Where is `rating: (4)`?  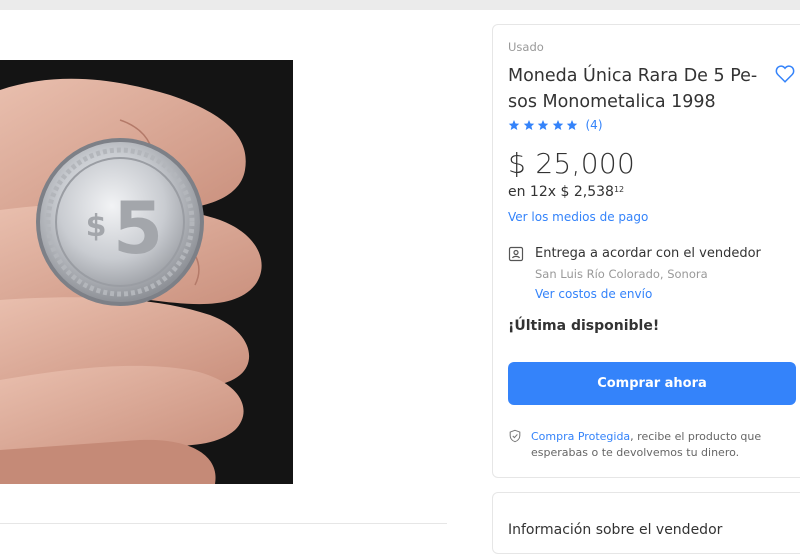 rating: (4) is located at coordinates (555, 125).